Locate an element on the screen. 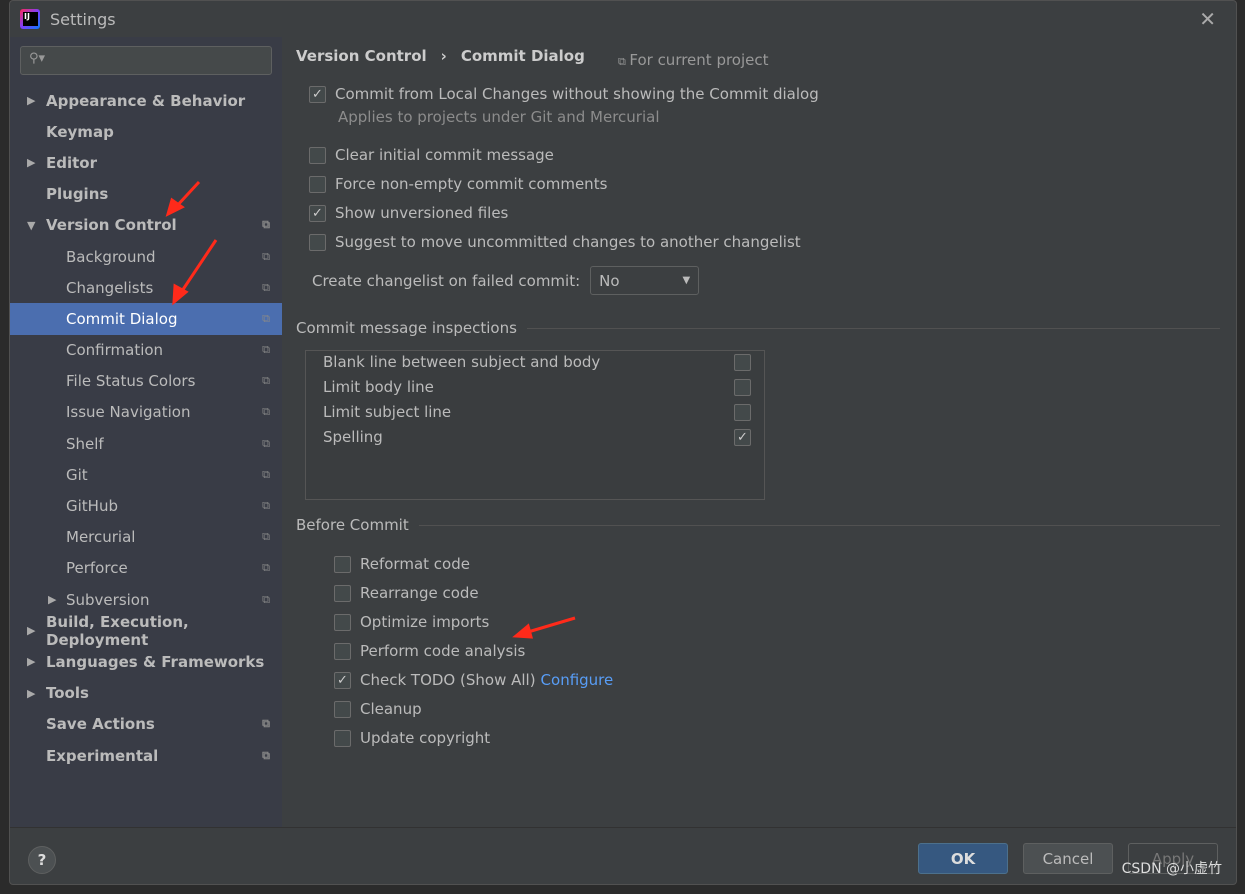  before-commit-label: Optimize imports is located at coordinates (425, 622).